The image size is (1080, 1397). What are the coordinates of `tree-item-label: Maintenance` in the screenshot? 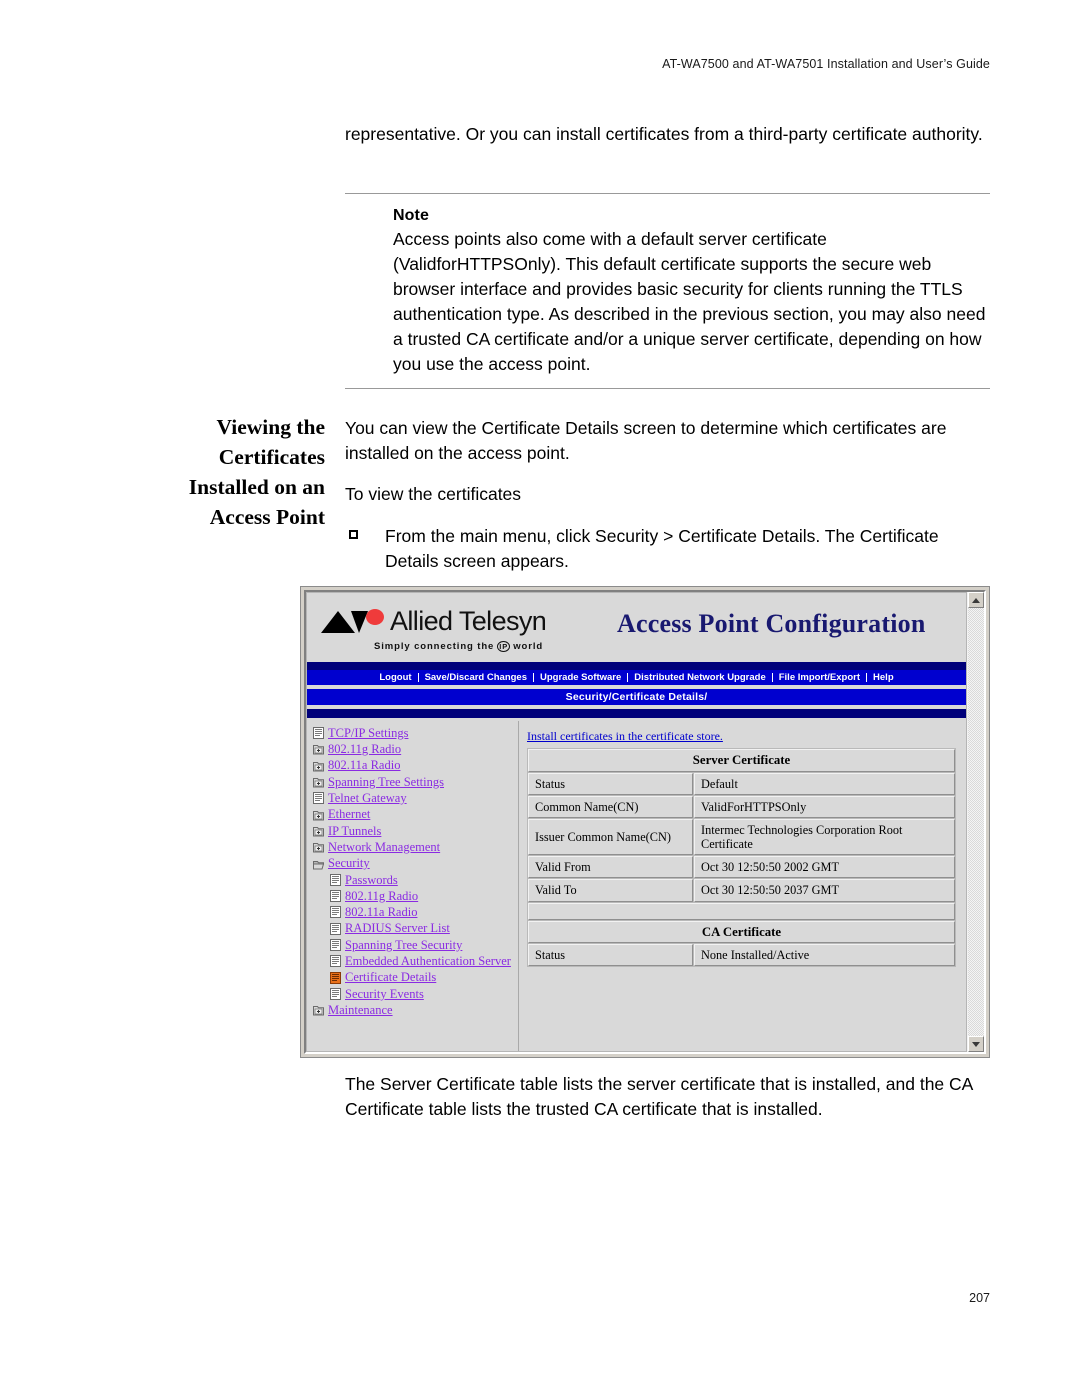 It's located at (360, 1009).